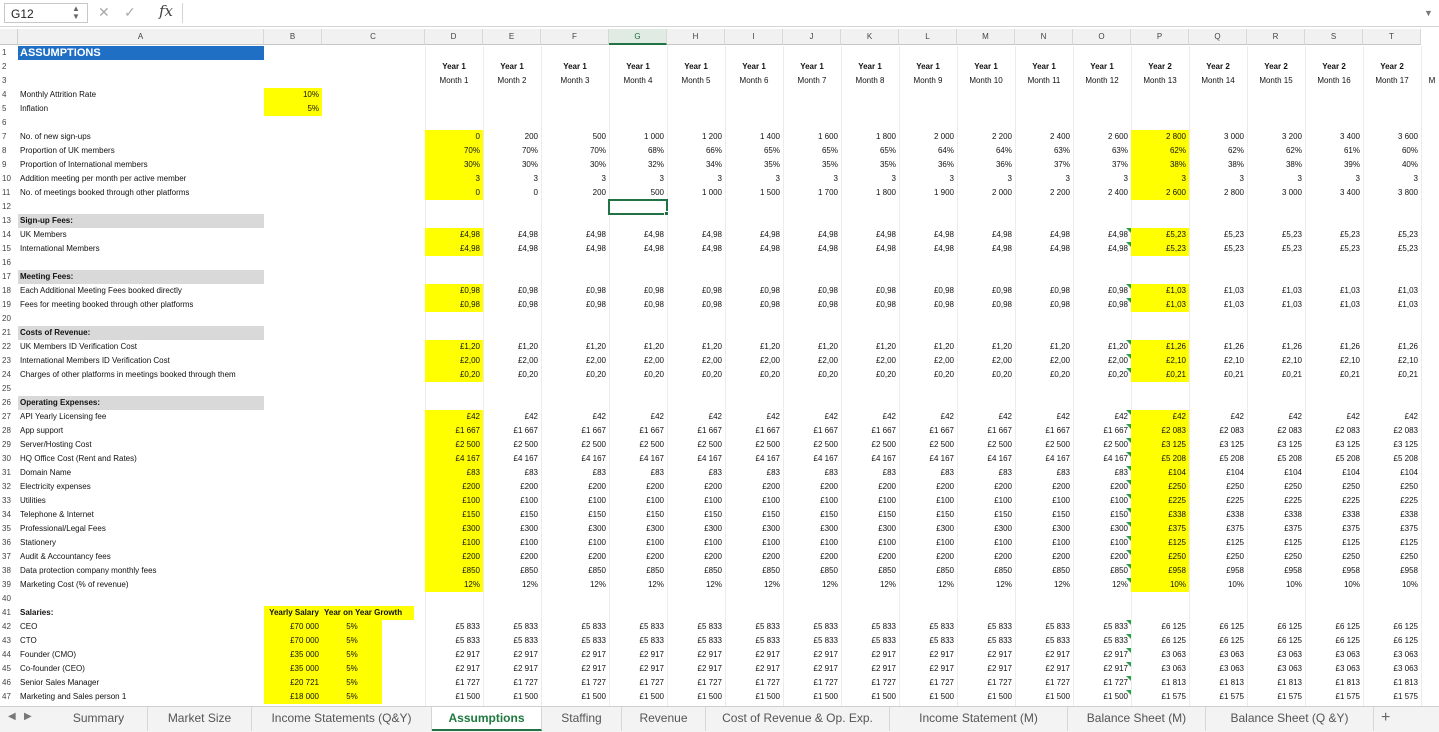  What do you see at coordinates (166, 11) in the screenshot?
I see `insert-function-icon: fx` at bounding box center [166, 11].